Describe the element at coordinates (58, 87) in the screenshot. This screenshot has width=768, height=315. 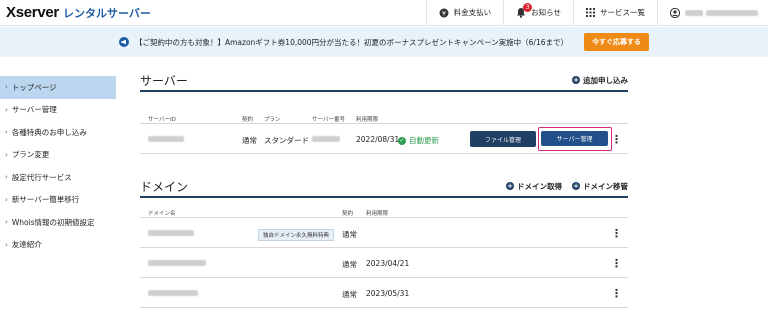
I see `sidebar-item-top: › トップページ` at that location.